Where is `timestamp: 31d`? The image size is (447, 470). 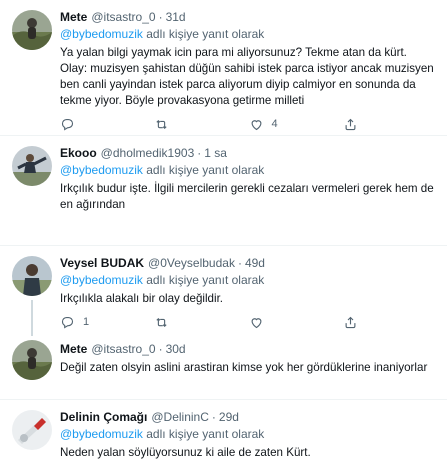
timestamp: 31d is located at coordinates (176, 17).